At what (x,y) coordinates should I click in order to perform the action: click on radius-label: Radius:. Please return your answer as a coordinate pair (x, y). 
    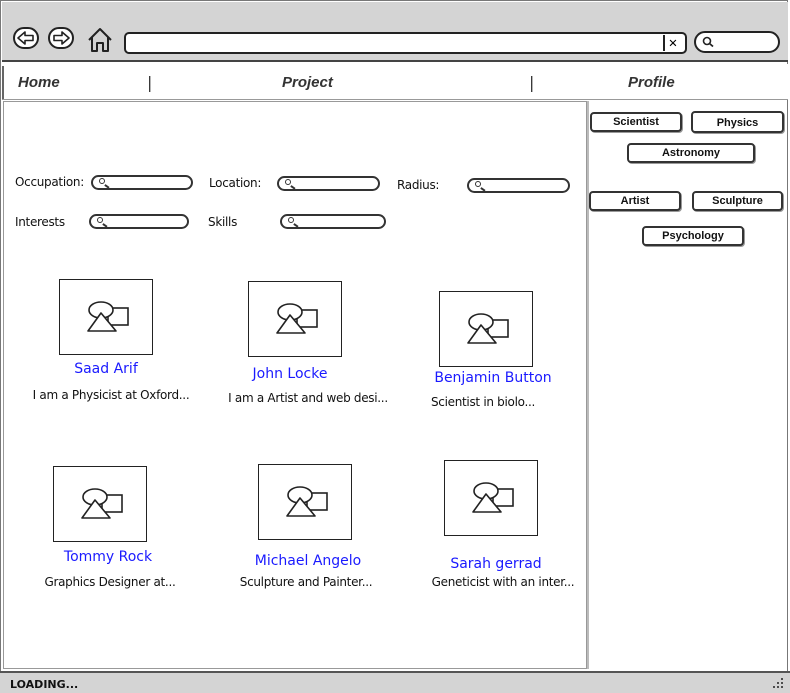
    Looking at the image, I should click on (418, 185).